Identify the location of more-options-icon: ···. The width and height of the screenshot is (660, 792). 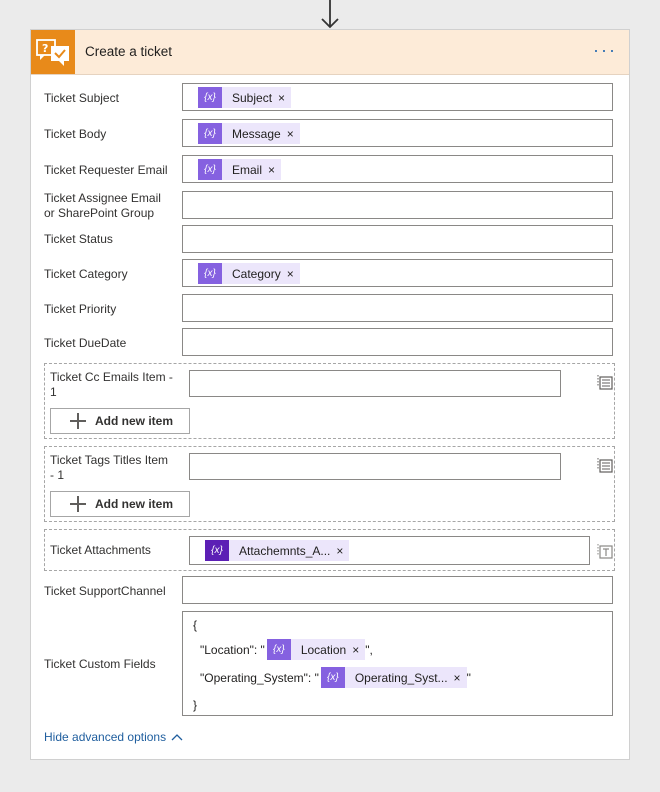
(605, 50).